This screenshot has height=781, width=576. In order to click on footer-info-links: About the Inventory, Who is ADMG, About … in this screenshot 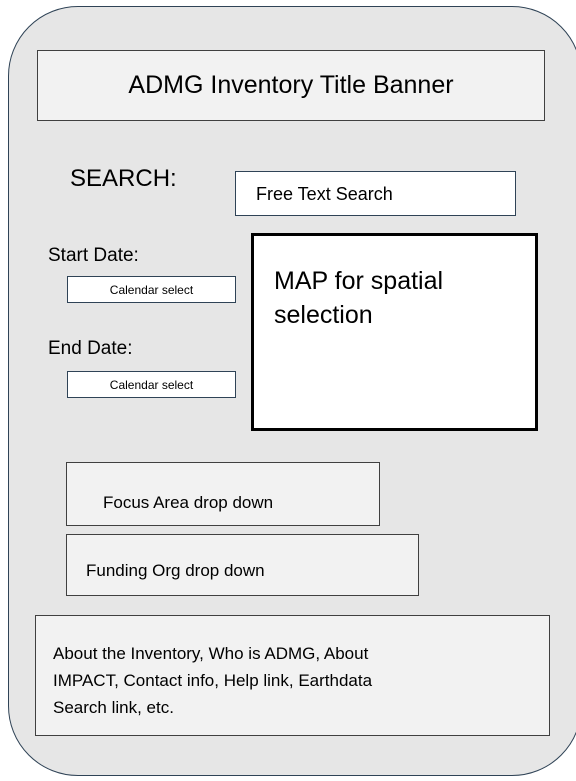, I will do `click(292, 675)`.